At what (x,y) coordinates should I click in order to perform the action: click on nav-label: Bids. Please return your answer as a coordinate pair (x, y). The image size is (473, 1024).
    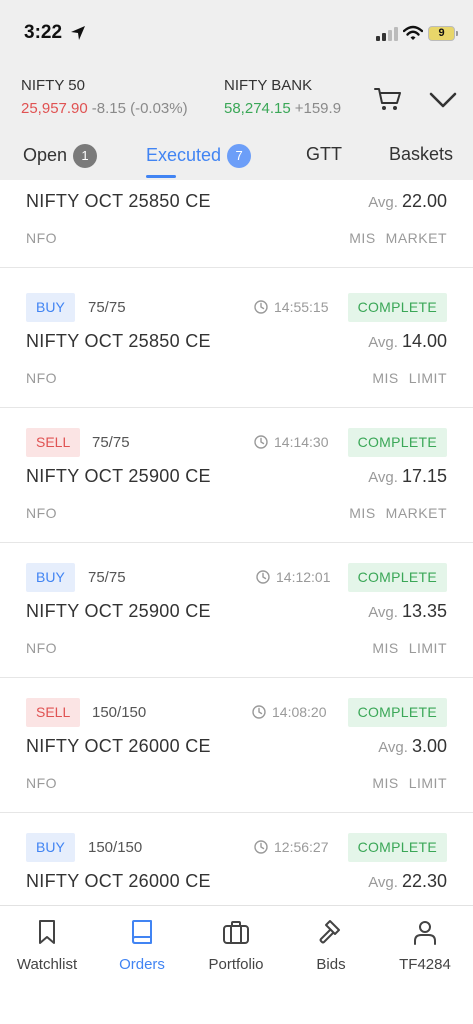
    Looking at the image, I should click on (331, 964).